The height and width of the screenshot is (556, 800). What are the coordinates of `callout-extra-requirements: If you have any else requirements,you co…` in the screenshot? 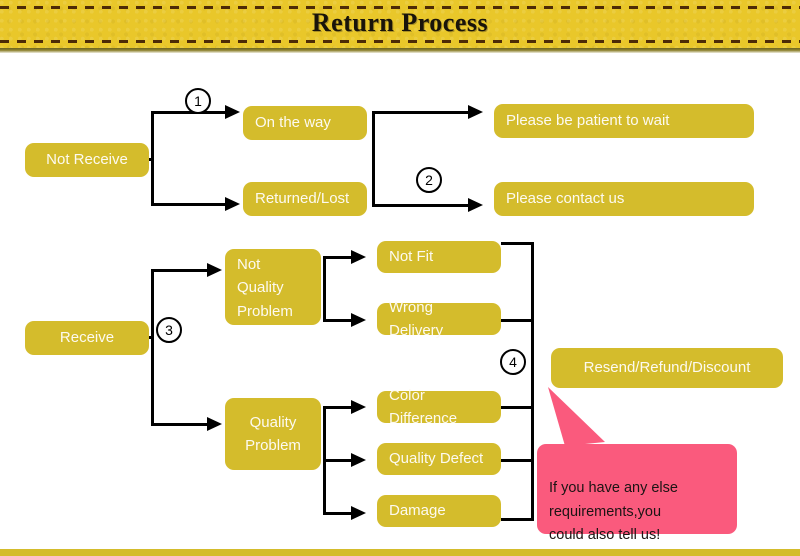 It's located at (637, 493).